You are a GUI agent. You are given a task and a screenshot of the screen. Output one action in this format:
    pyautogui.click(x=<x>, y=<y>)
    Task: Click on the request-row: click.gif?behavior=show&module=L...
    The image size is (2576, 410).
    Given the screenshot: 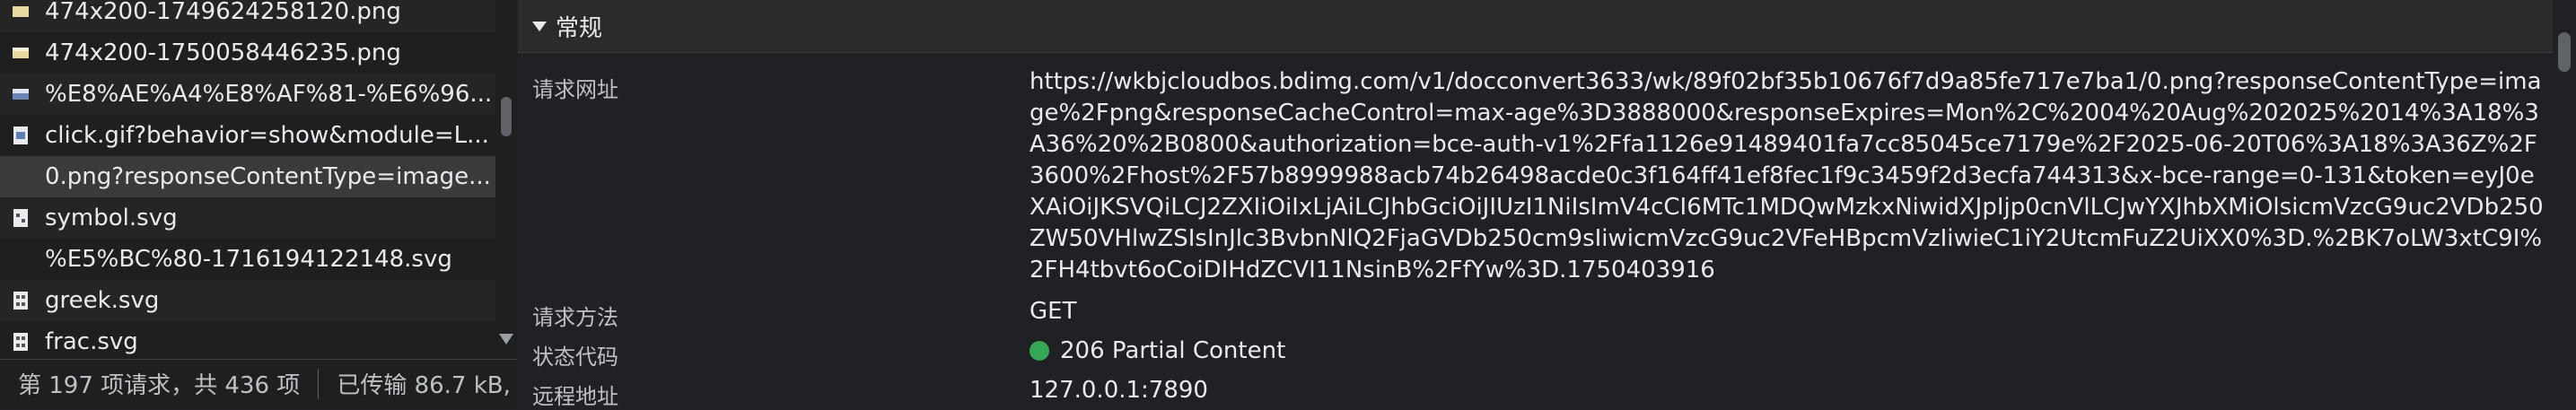 What is the action you would take?
    pyautogui.click(x=247, y=136)
    